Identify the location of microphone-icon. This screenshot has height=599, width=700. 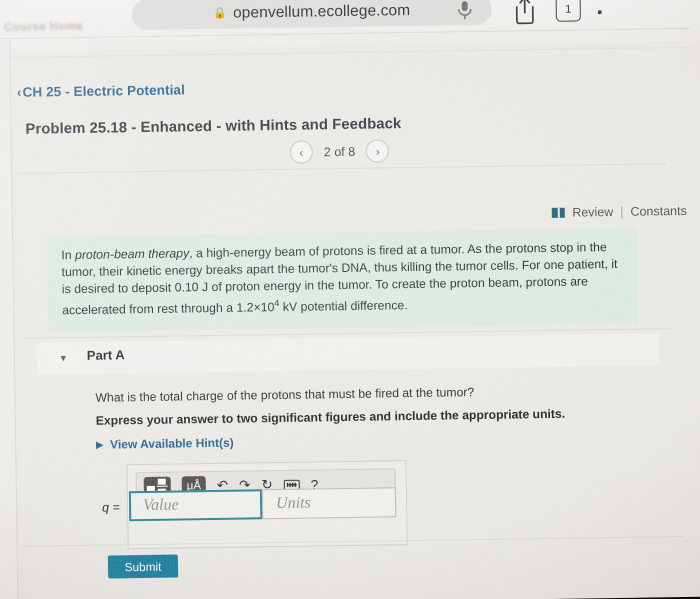
(465, 10).